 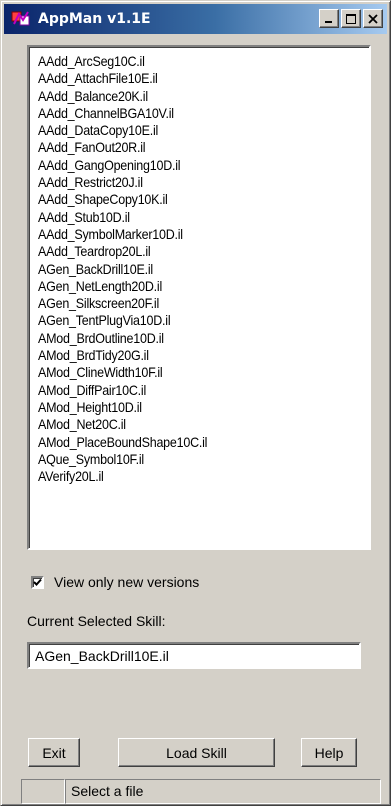 I want to click on status-bar: Select a file, so click(x=201, y=791).